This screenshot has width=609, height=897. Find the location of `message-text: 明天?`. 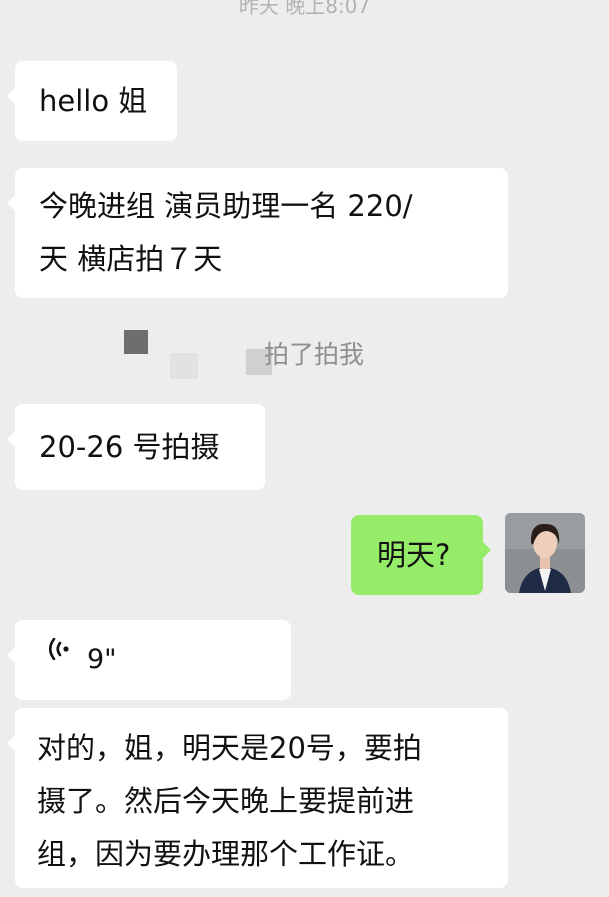

message-text: 明天? is located at coordinates (414, 555).